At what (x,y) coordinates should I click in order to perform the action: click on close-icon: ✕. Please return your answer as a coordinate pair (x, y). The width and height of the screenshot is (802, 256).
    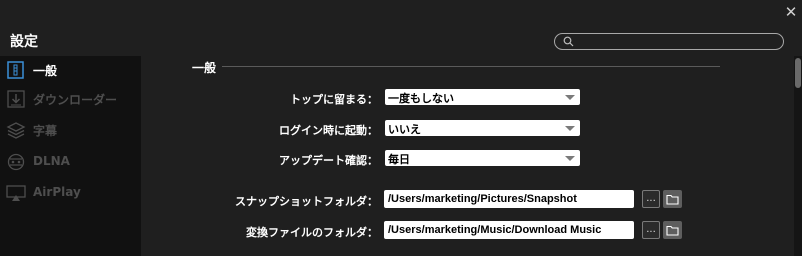
    Looking at the image, I should click on (791, 12).